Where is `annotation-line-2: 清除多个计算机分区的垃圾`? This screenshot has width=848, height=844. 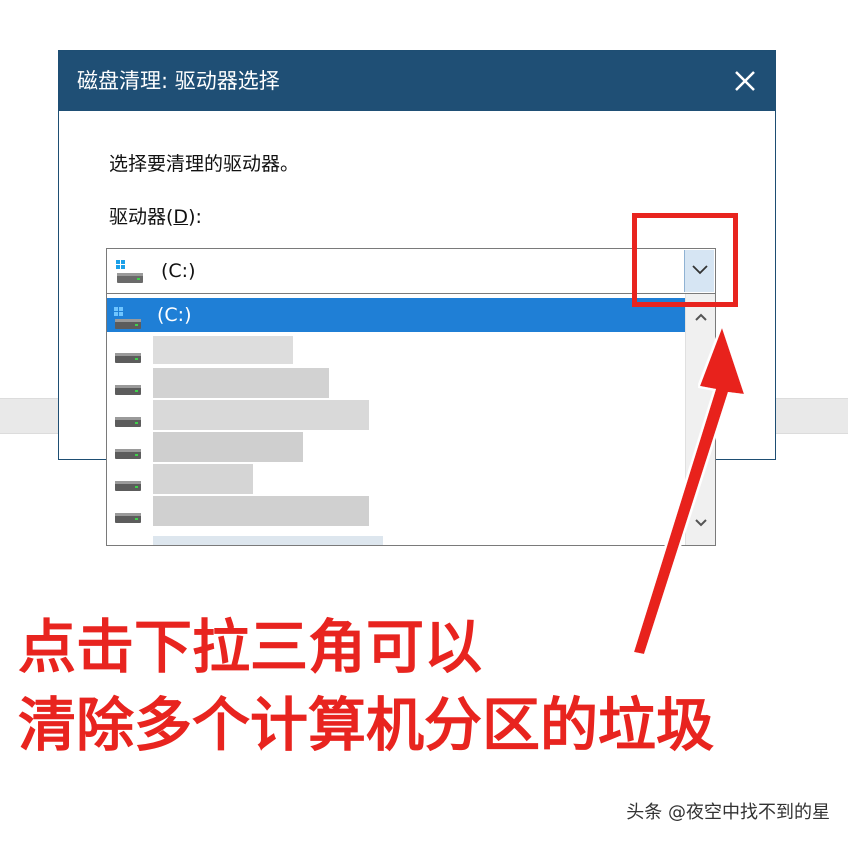 annotation-line-2: 清除多个计算机分区的垃圾 is located at coordinates (366, 725).